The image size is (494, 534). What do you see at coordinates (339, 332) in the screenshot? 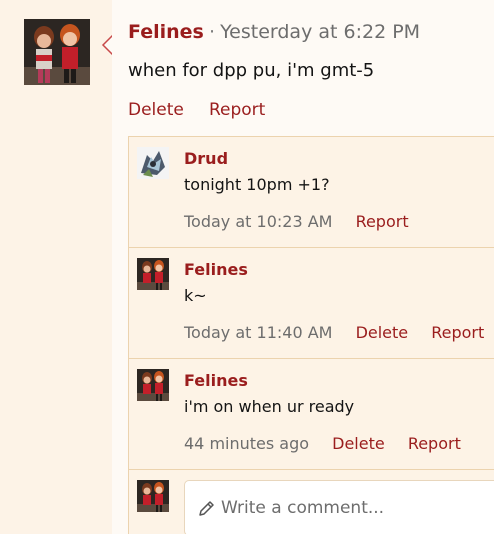
I see `comment-meta: Today at 11:40 AM Delete Report` at bounding box center [339, 332].